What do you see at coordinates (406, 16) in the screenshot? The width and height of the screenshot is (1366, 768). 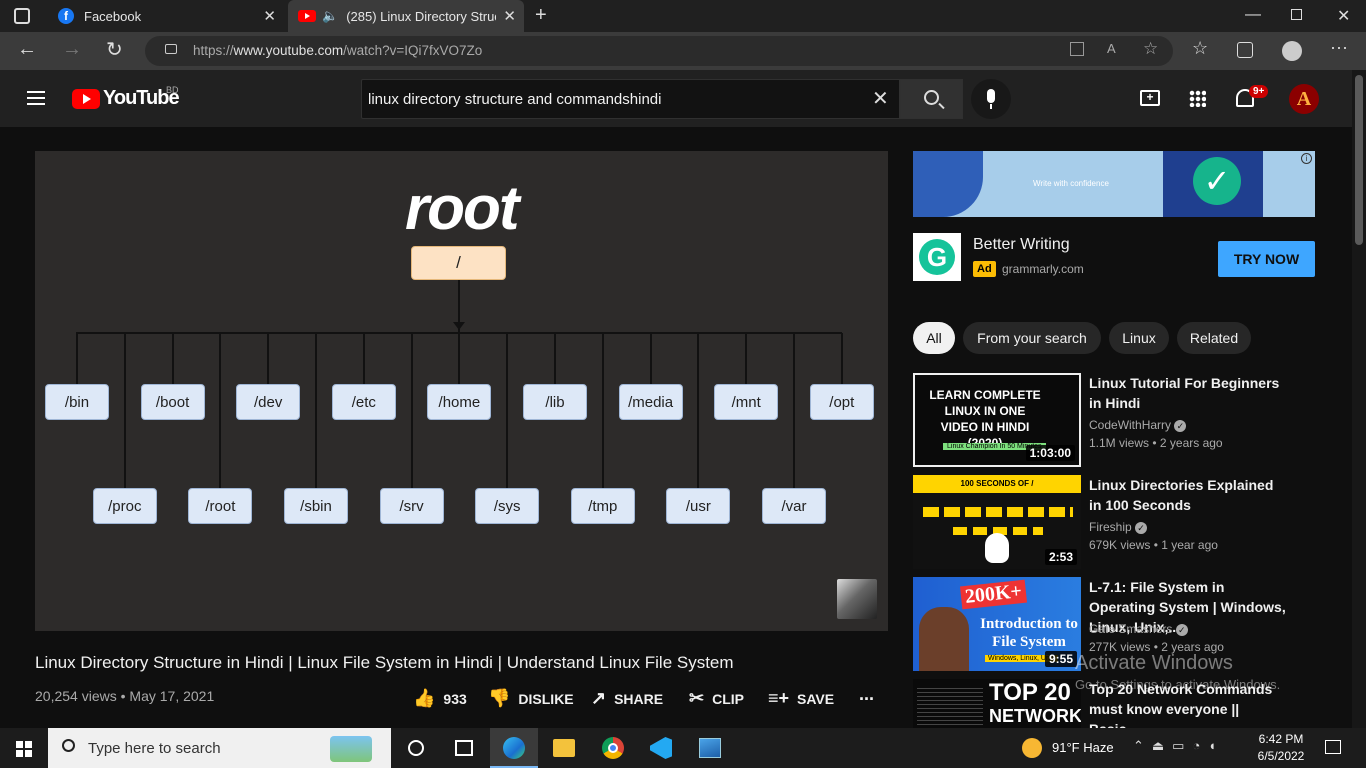 I see `tab-youtube: 🔈 (285) Linux Directory Structu ✕` at bounding box center [406, 16].